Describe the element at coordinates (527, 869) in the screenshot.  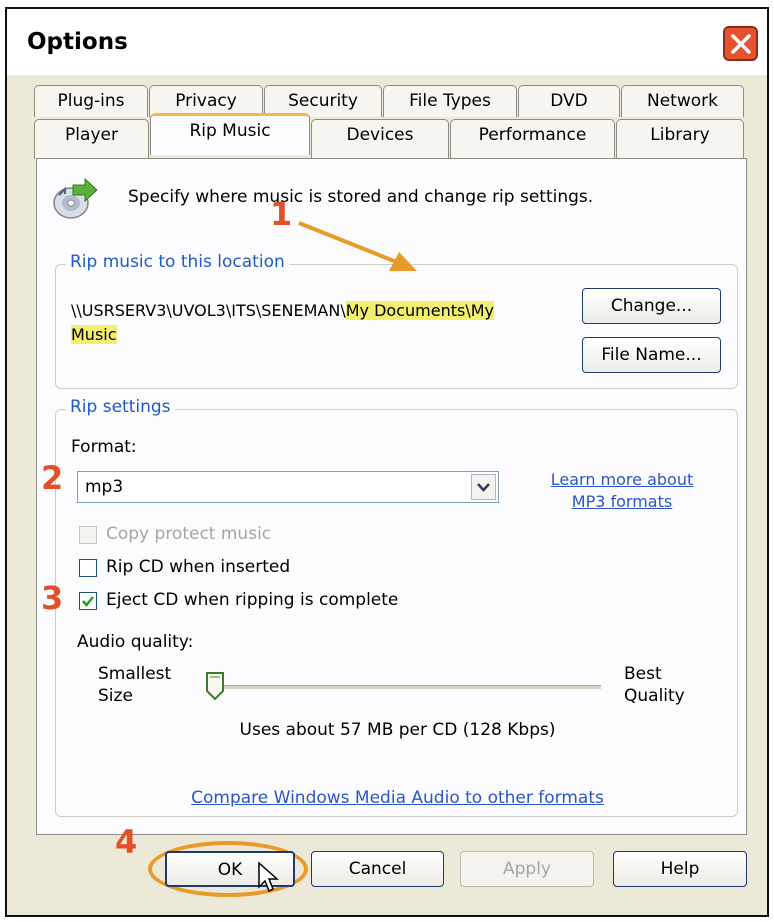
I see `apply-button: Apply` at that location.